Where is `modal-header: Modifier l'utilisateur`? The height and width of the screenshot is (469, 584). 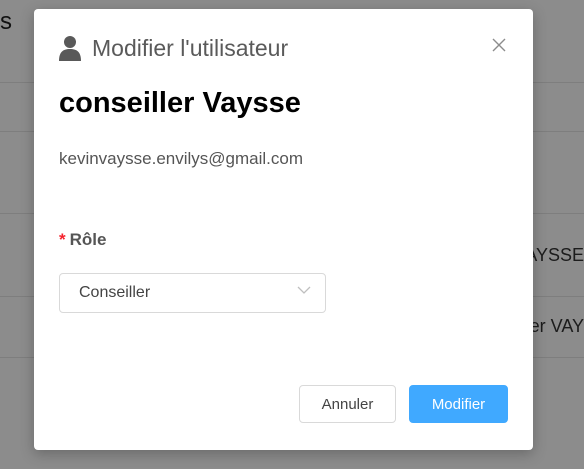 modal-header: Modifier l'utilisateur is located at coordinates (173, 48).